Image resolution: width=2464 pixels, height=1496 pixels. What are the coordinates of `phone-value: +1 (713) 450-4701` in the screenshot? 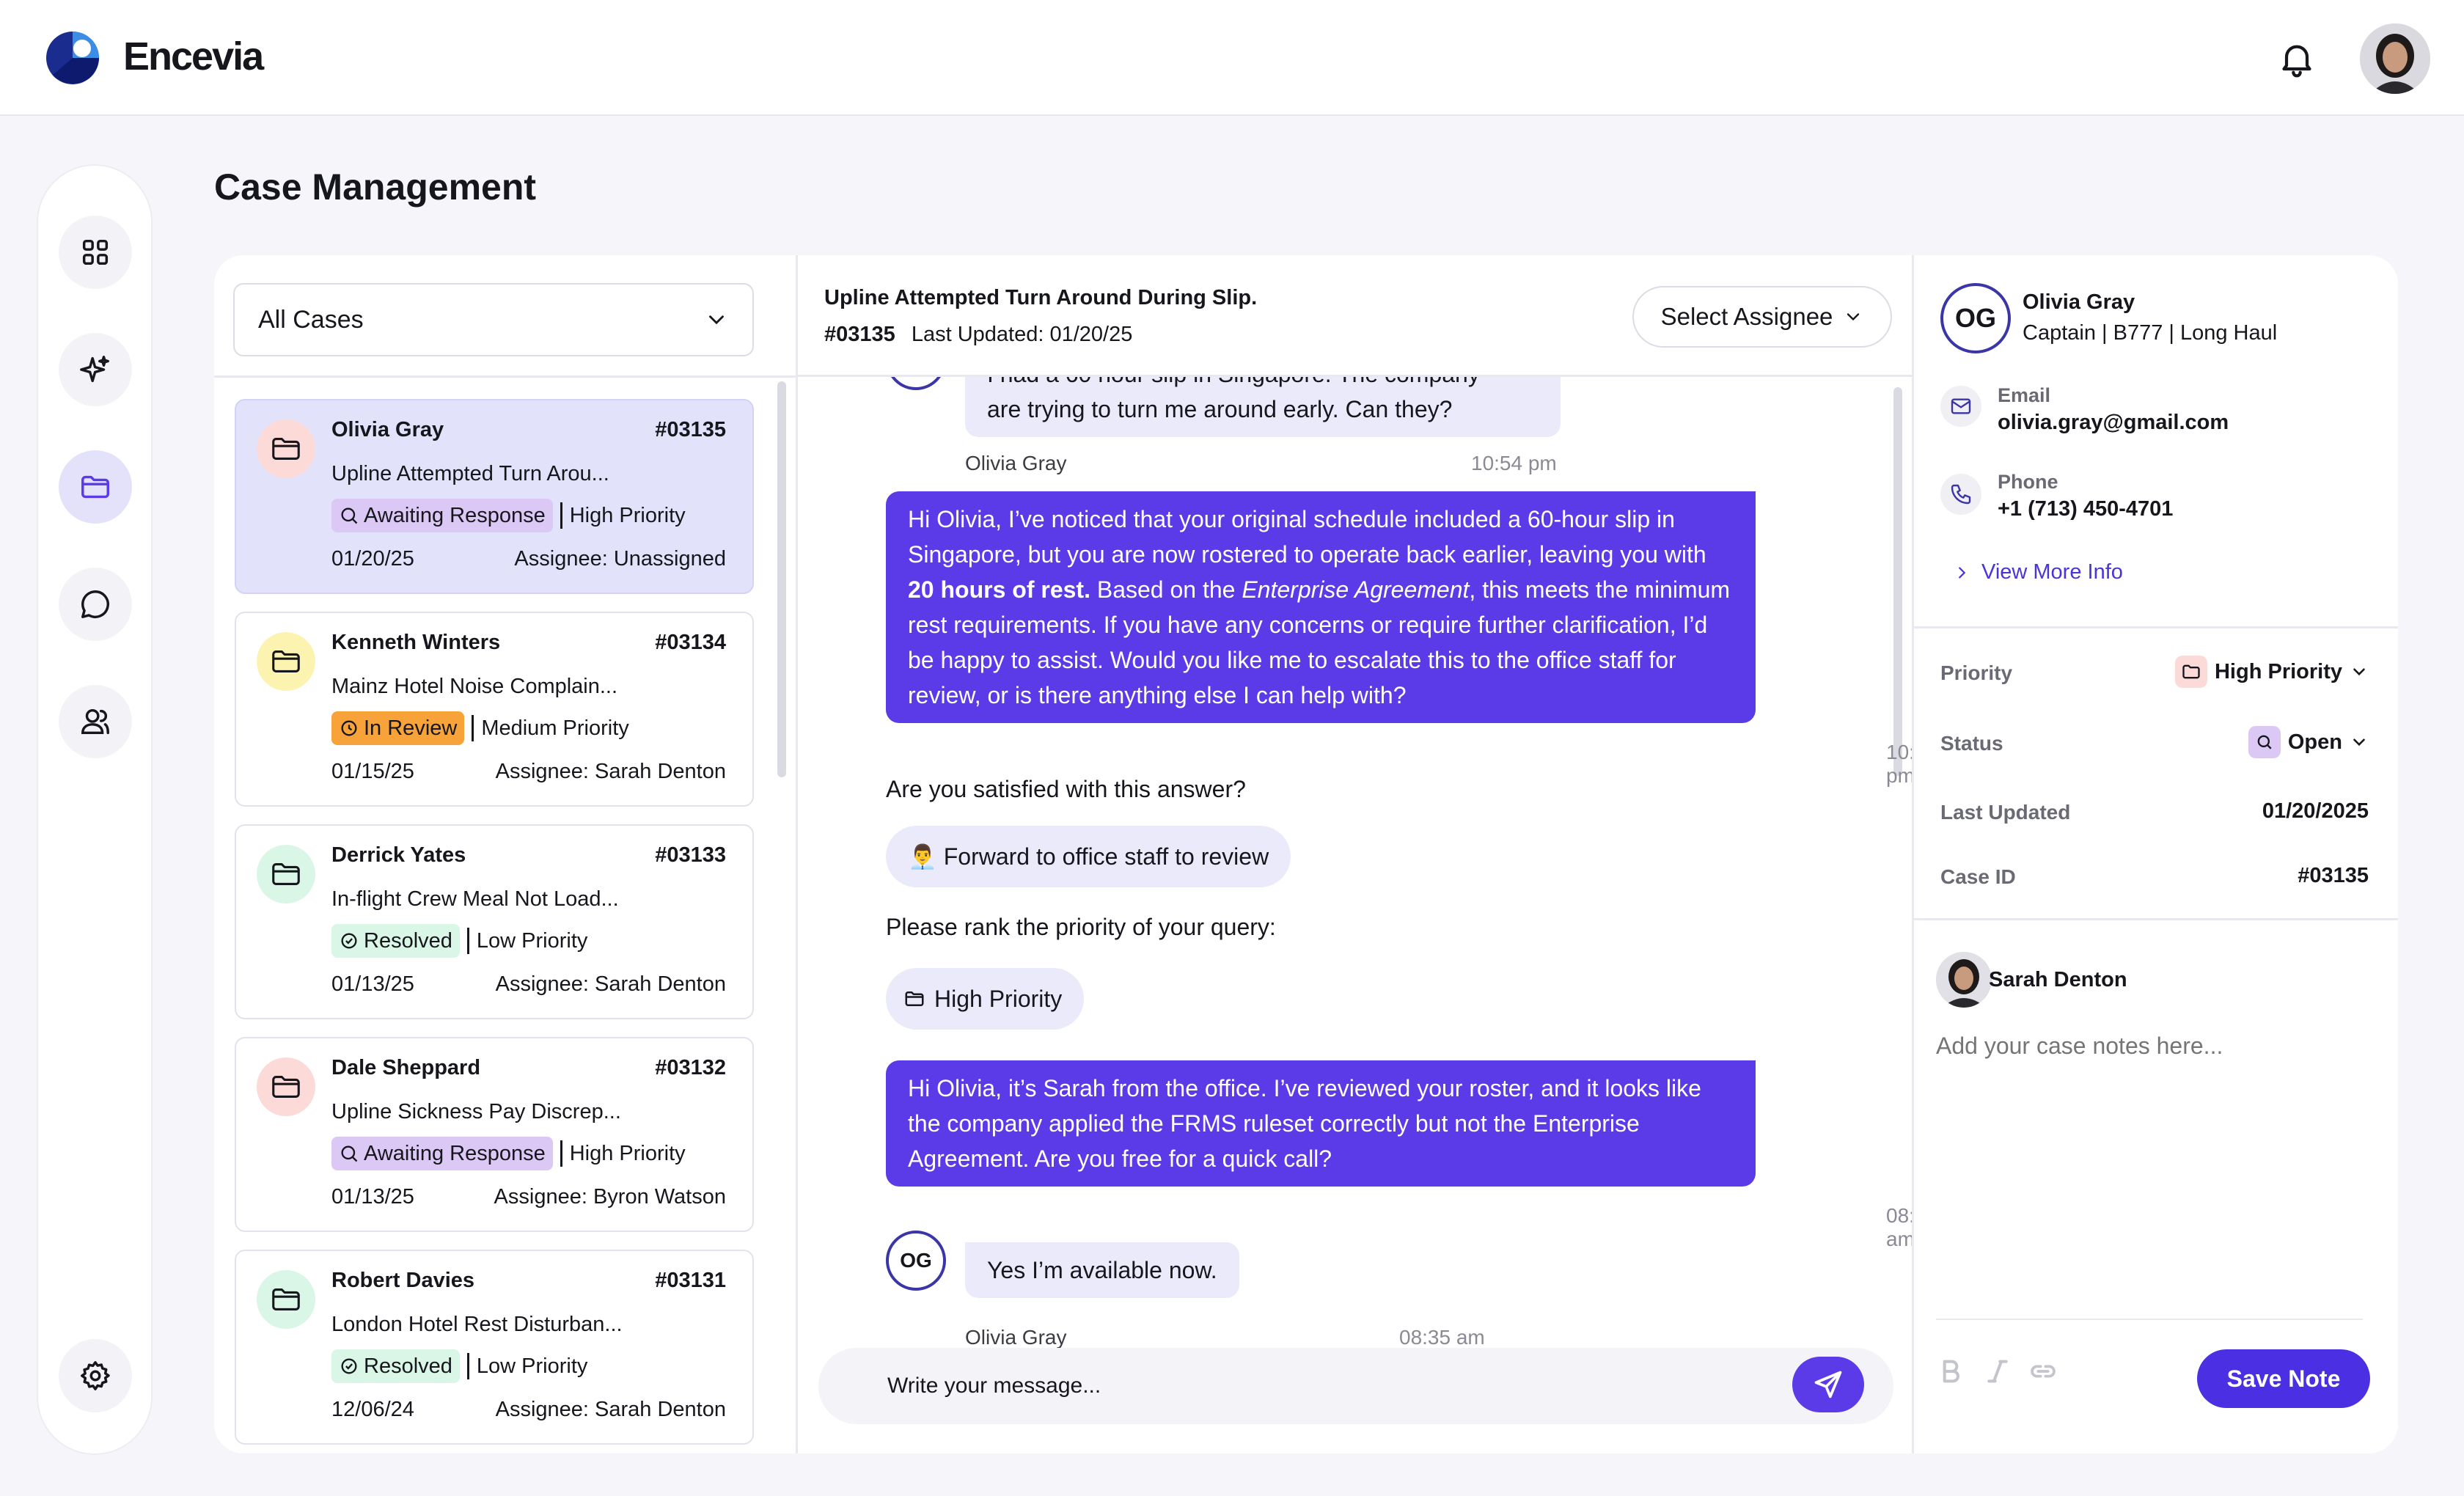 It's located at (2085, 509).